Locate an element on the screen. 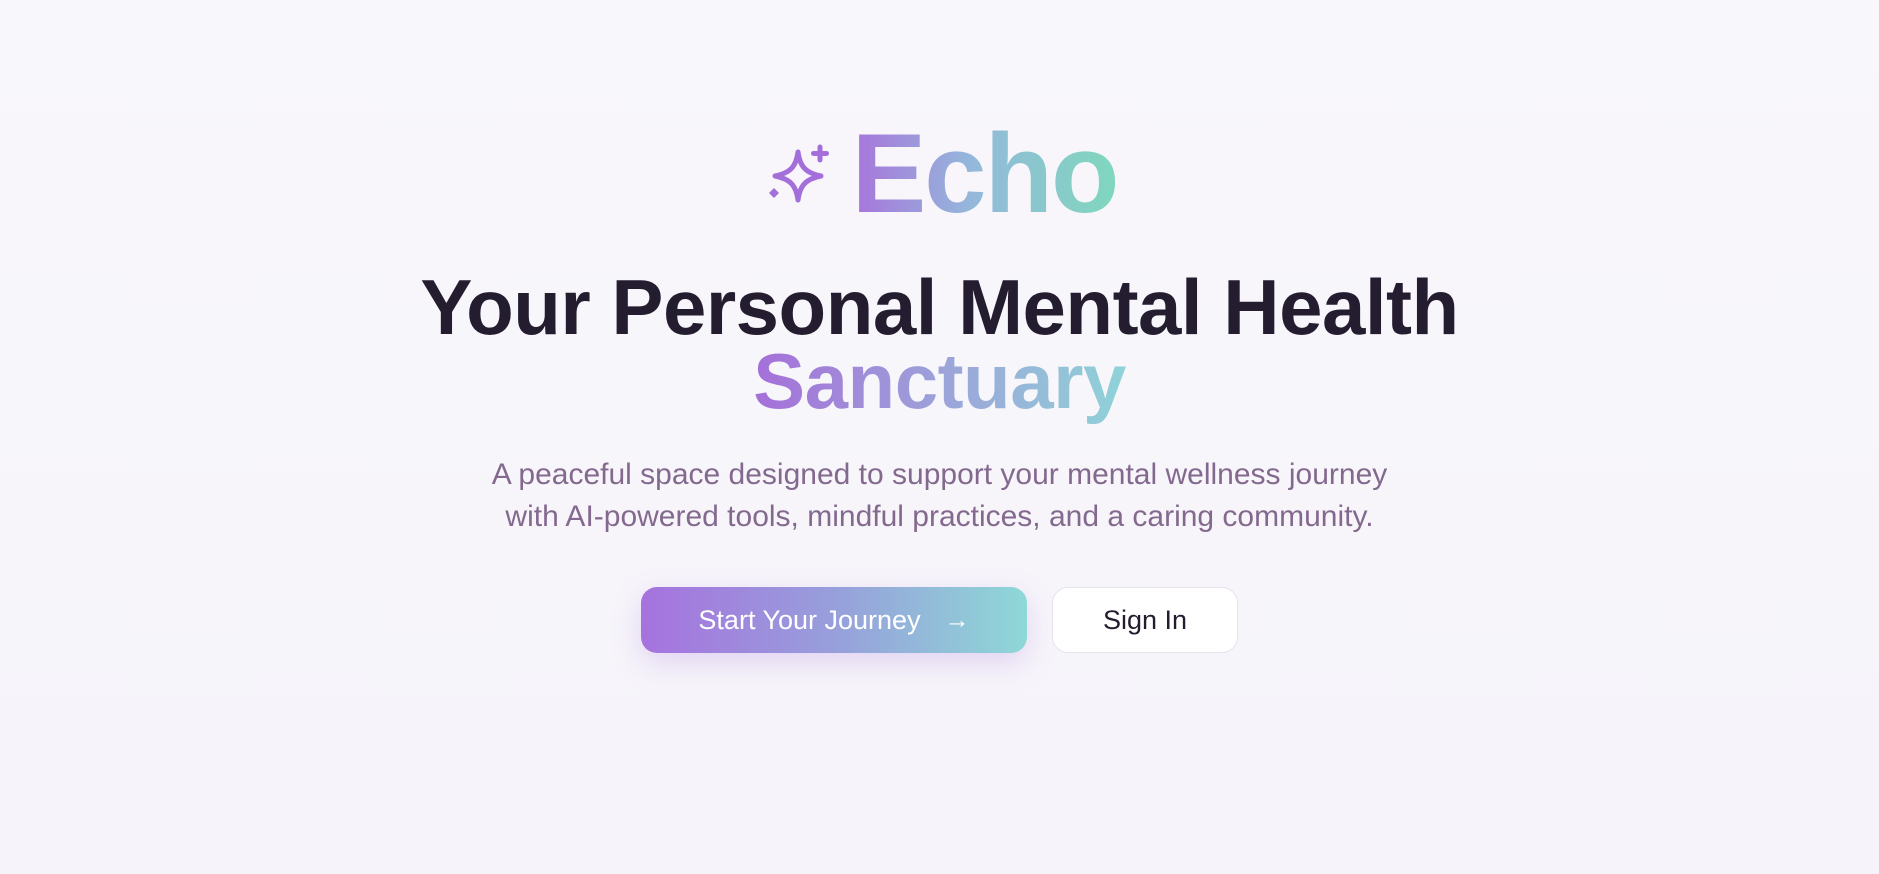 The image size is (1879, 874). hero-actions: Start Your Journey → Sign In is located at coordinates (939, 620).